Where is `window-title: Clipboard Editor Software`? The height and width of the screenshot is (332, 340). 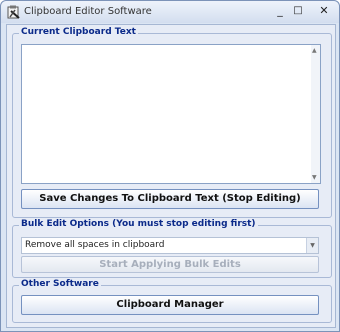 window-title: Clipboard Editor Software is located at coordinates (88, 11).